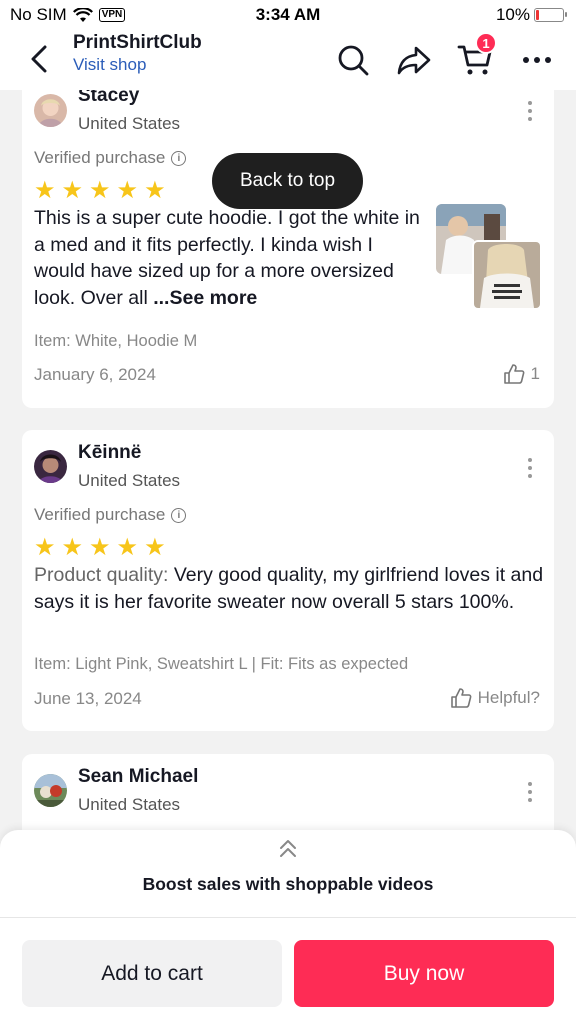  Describe the element at coordinates (138, 777) in the screenshot. I see `reviewer-name: Sean Michael` at that location.